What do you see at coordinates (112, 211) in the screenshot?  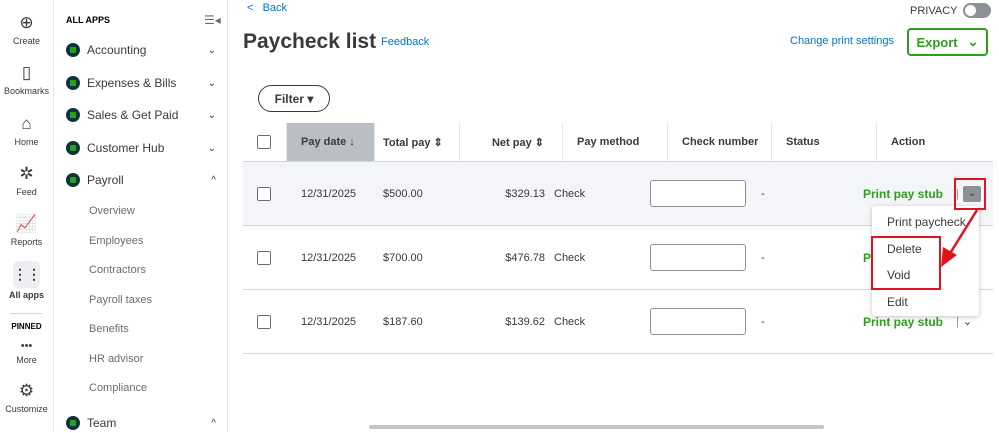 I see `nav-overview: Overview` at bounding box center [112, 211].